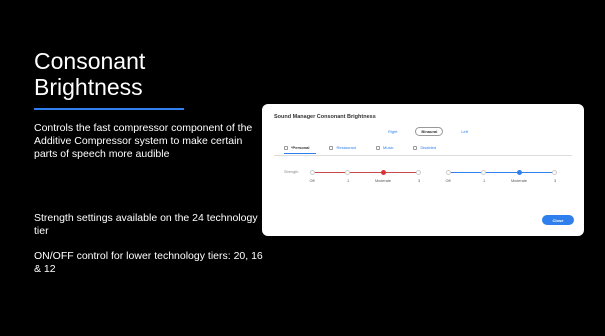 Image resolution: width=605 pixels, height=336 pixels. Describe the element at coordinates (366, 172) in the screenshot. I see `left-strength-track` at that location.